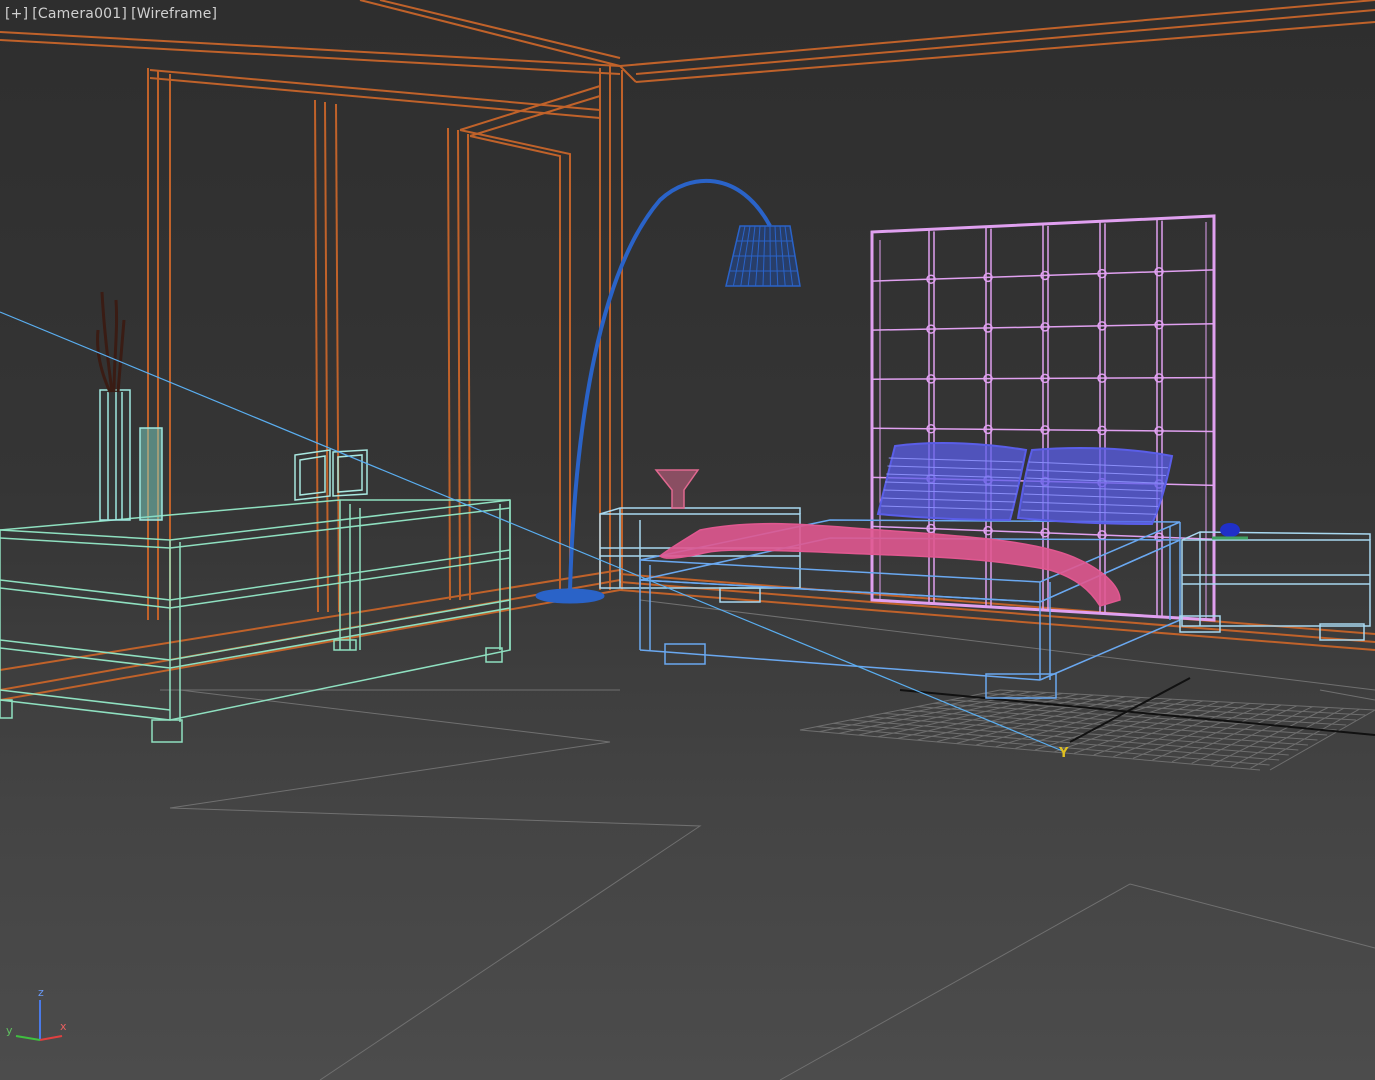  What do you see at coordinates (1087, 730) in the screenshot?
I see `grid-patch` at bounding box center [1087, 730].